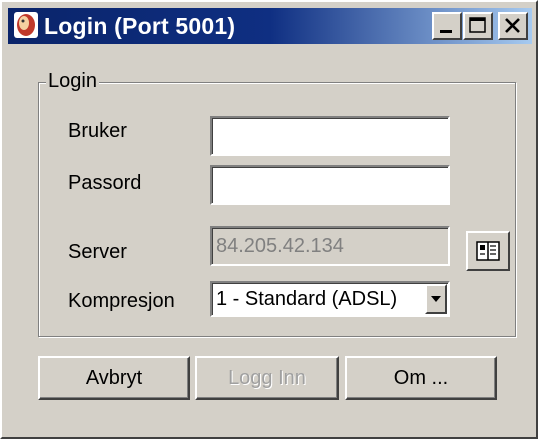 The image size is (538, 439). I want to click on compression-select: 1 - Standard (ADSL), so click(330, 299).